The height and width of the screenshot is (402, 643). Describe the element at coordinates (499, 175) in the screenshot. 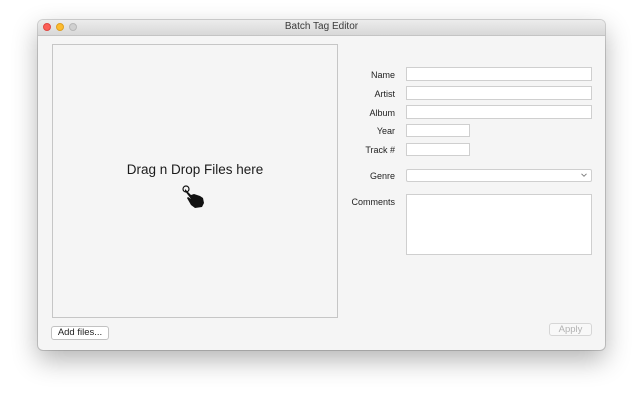

I see `genre-dropdown` at that location.